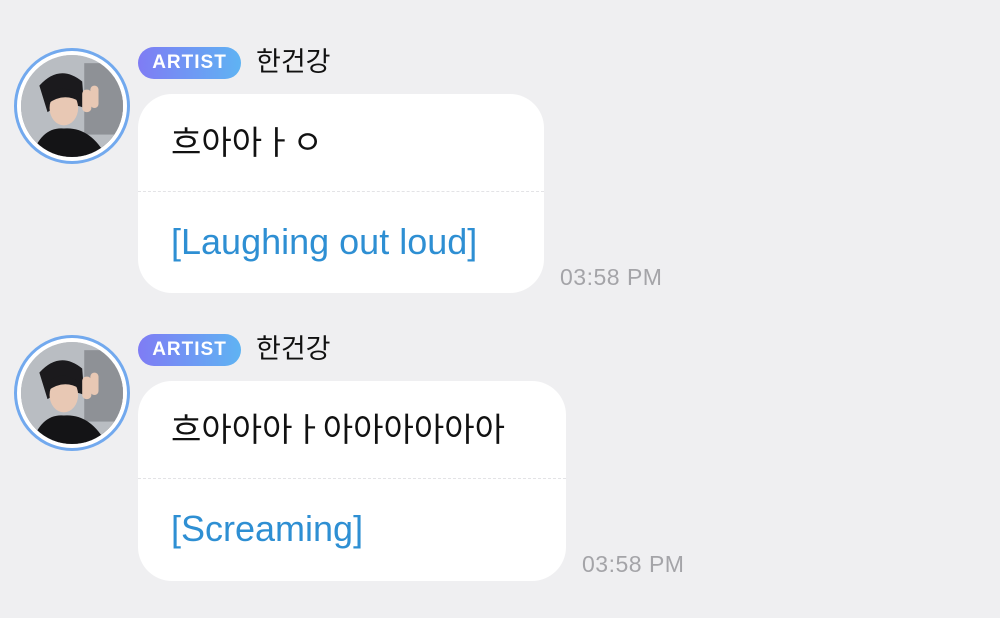 The width and height of the screenshot is (1000, 618). Describe the element at coordinates (338, 429) in the screenshot. I see `message-text: 흐아아아ㅏ아아아아아아` at that location.